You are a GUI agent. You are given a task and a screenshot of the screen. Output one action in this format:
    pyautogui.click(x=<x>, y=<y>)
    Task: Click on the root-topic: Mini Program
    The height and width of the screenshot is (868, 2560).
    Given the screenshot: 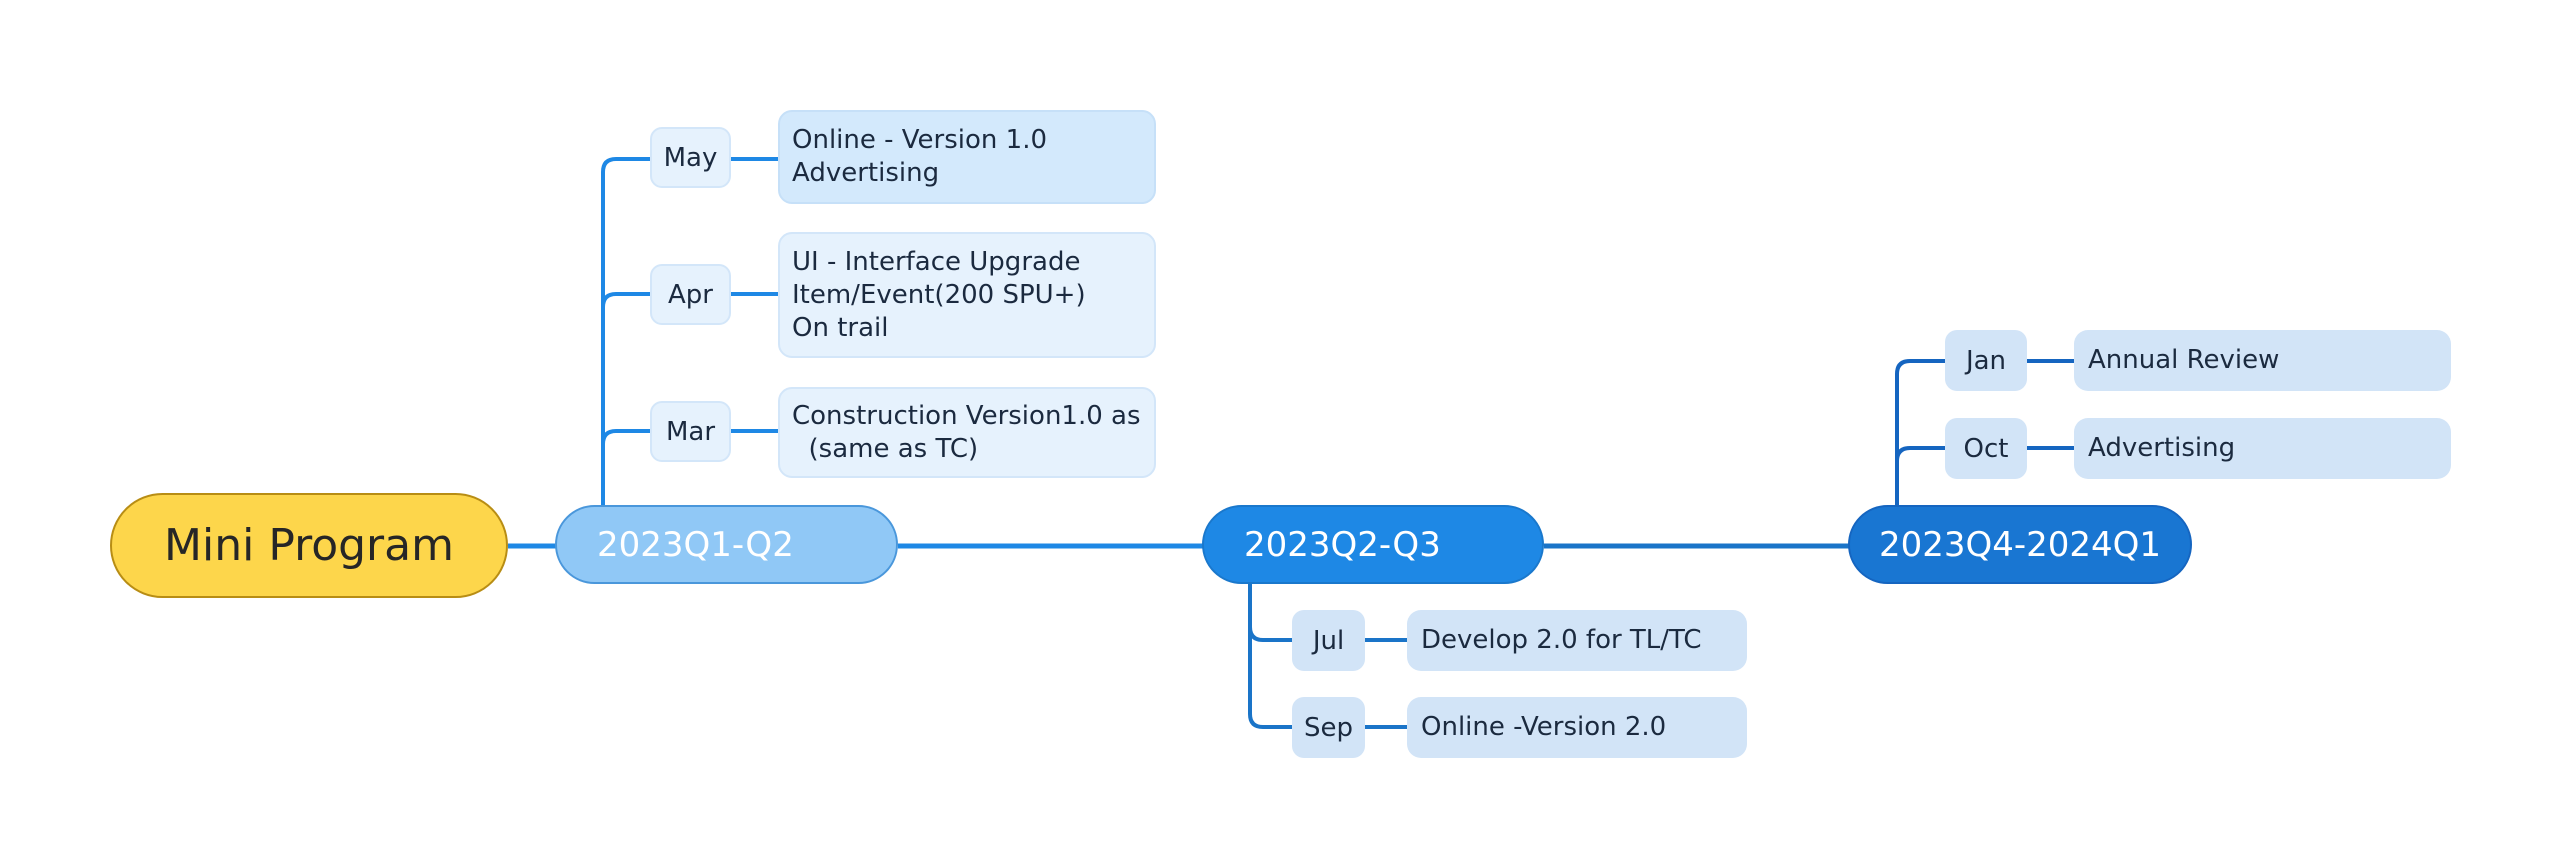 What is the action you would take?
    pyautogui.click(x=309, y=545)
    